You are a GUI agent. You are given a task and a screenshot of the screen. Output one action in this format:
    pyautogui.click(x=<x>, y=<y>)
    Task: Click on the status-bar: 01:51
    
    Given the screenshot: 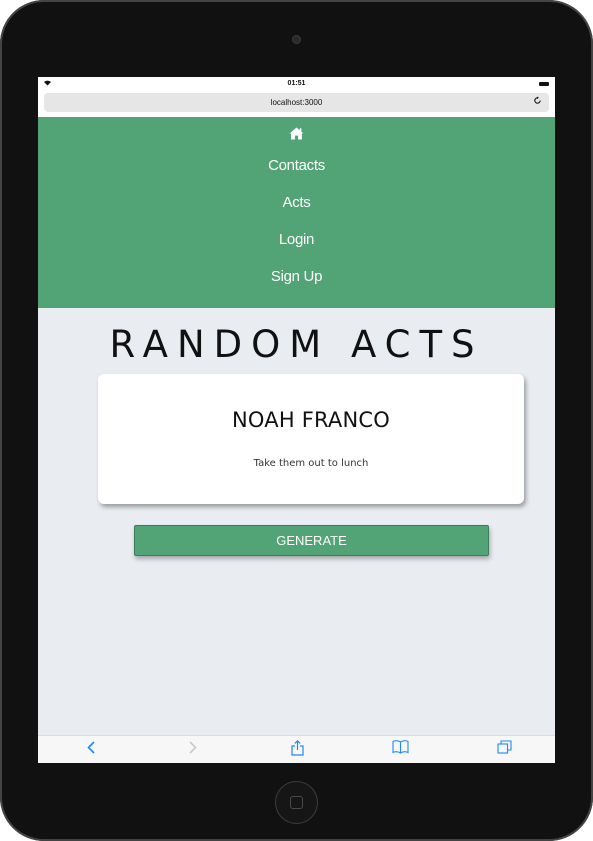 What is the action you would take?
    pyautogui.click(x=296, y=84)
    